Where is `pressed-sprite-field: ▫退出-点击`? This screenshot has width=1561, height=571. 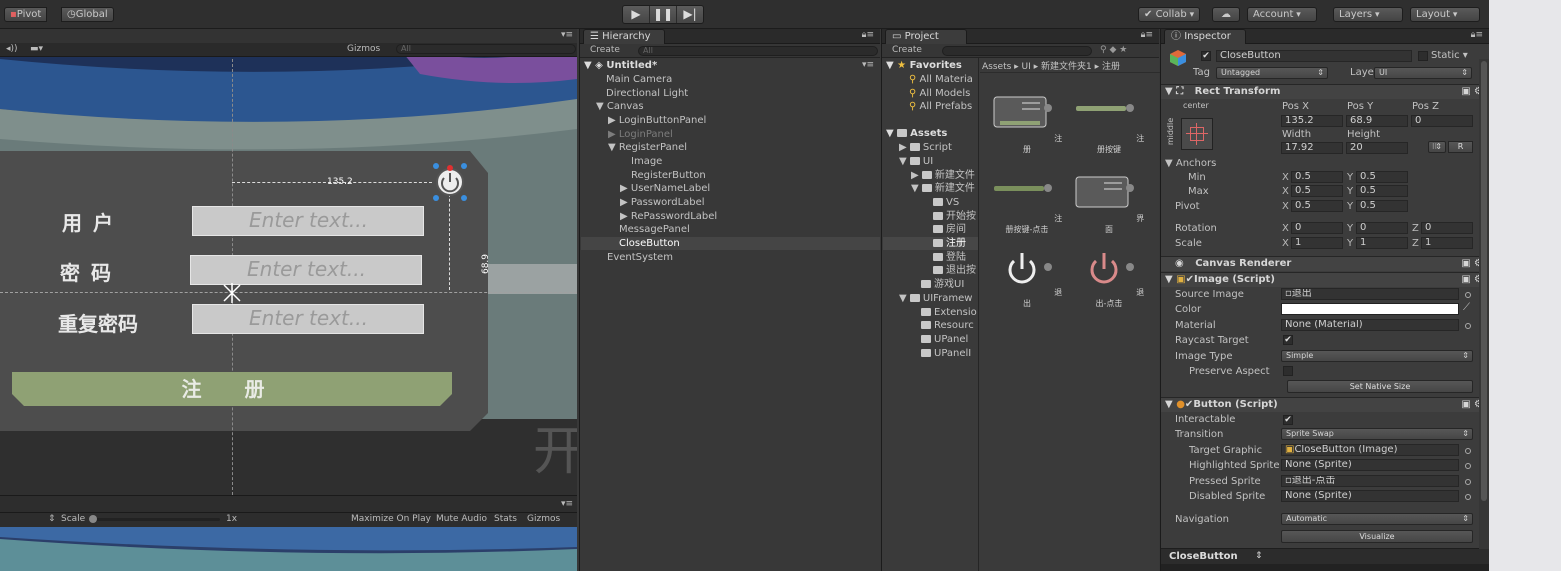
pressed-sprite-field: ▫退出-点击 is located at coordinates (1370, 481).